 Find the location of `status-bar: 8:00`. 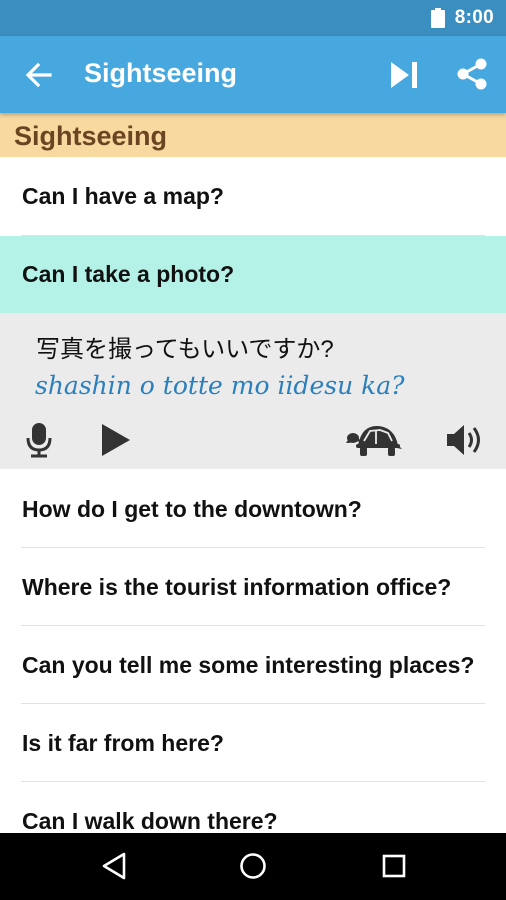

status-bar: 8:00 is located at coordinates (253, 18).